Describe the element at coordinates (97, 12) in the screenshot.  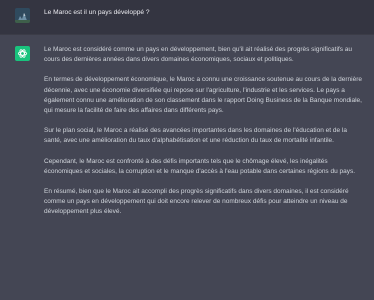
I see `user-message-text: Le Maroc est il un pays développé ?` at that location.